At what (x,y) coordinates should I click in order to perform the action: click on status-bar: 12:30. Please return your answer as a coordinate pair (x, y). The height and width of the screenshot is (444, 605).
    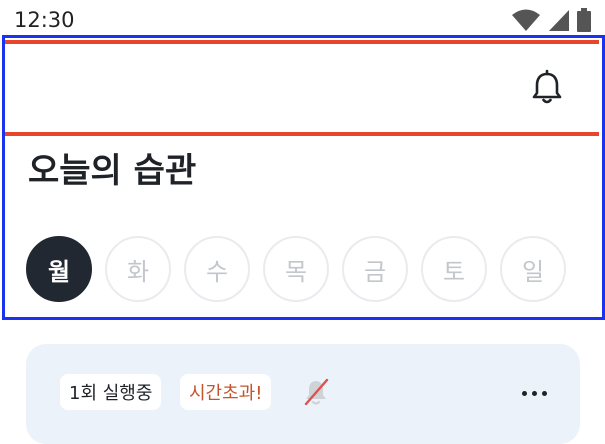
    Looking at the image, I should click on (302, 18).